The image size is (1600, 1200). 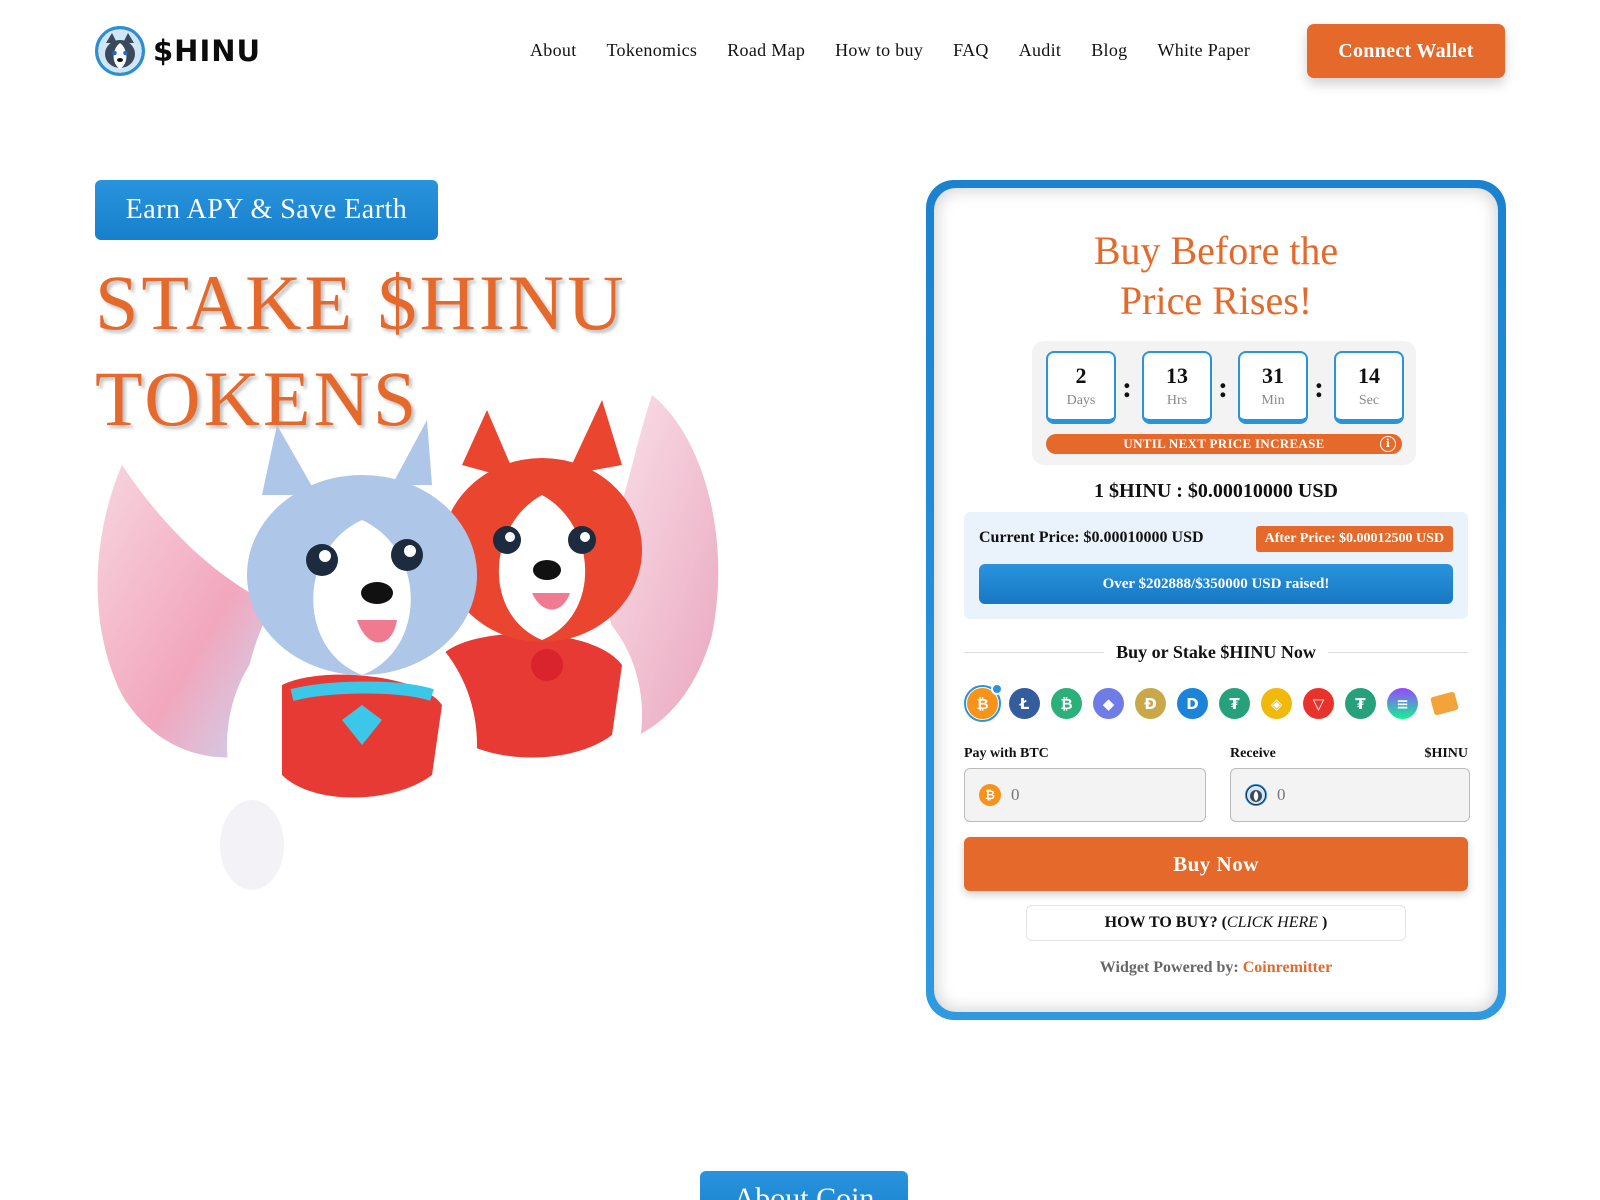 What do you see at coordinates (1446, 753) in the screenshot?
I see `receive-unit: $HINU` at bounding box center [1446, 753].